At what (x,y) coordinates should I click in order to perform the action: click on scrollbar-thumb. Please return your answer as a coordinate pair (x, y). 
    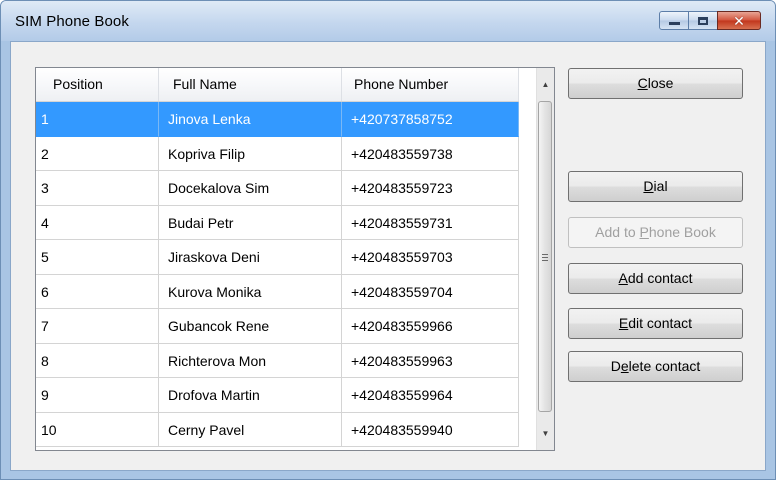
    Looking at the image, I should click on (545, 256).